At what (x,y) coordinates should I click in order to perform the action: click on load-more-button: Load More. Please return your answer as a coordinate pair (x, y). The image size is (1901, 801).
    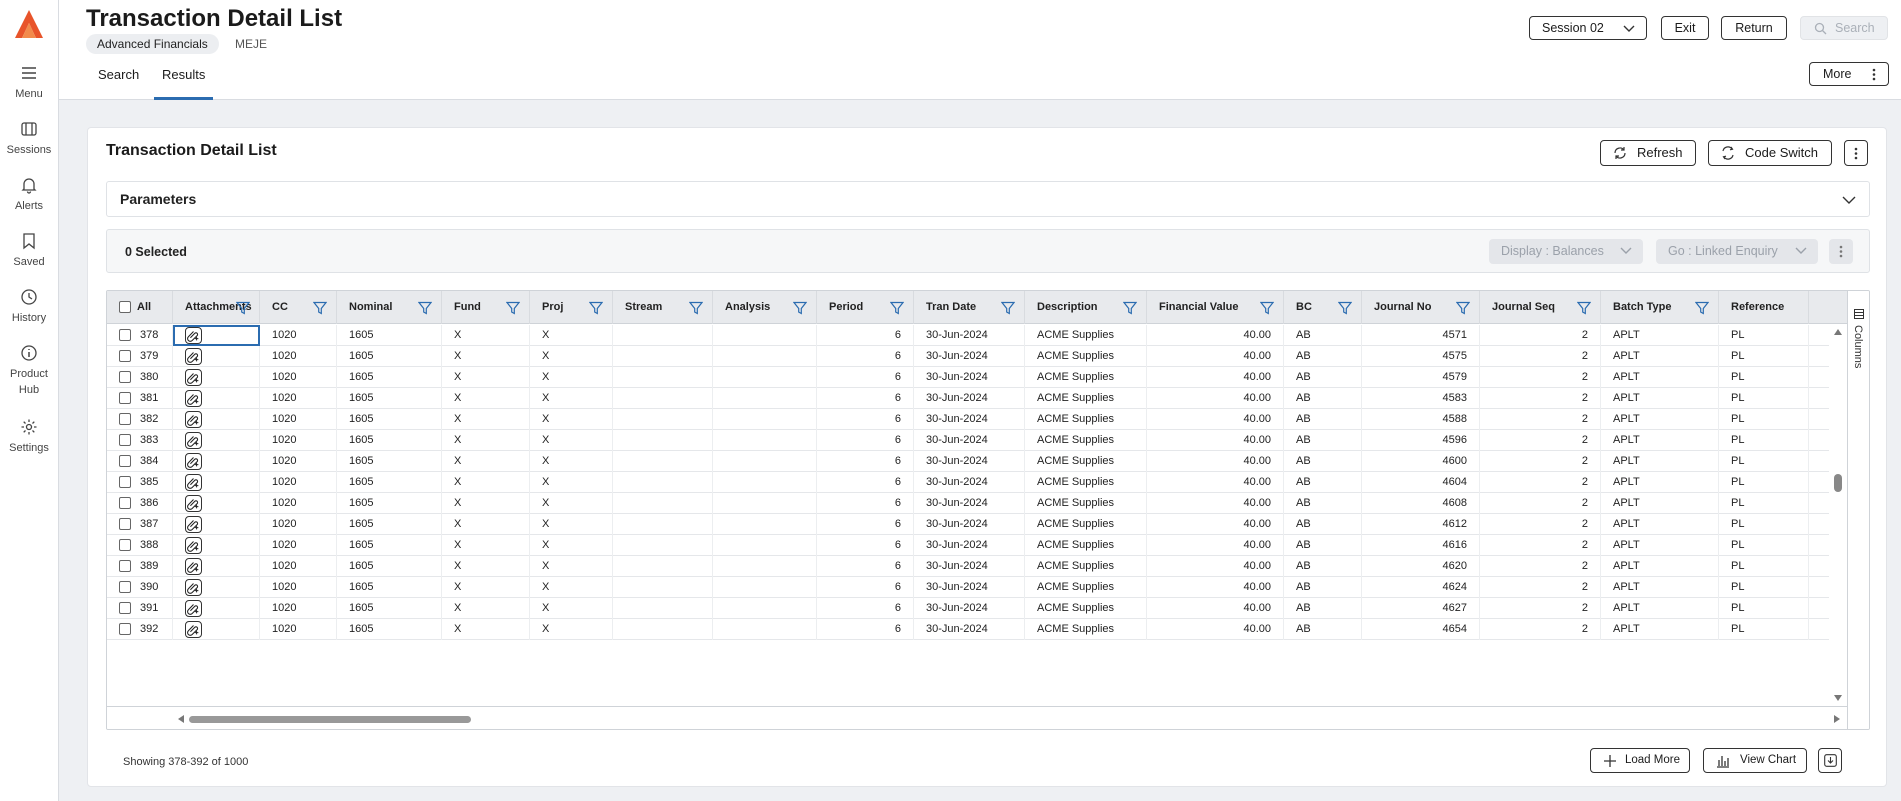
    Looking at the image, I should click on (1640, 760).